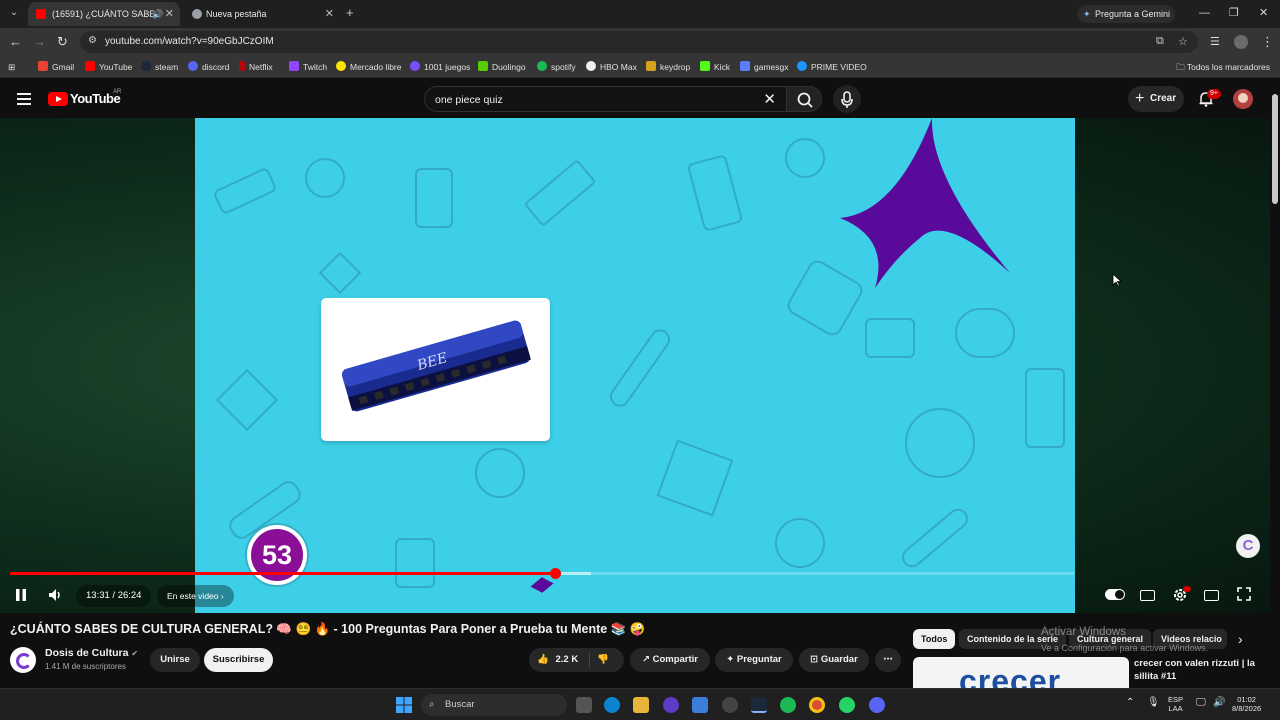  What do you see at coordinates (1219, 703) in the screenshot?
I see `volume-tray-icon: 🔊` at bounding box center [1219, 703].